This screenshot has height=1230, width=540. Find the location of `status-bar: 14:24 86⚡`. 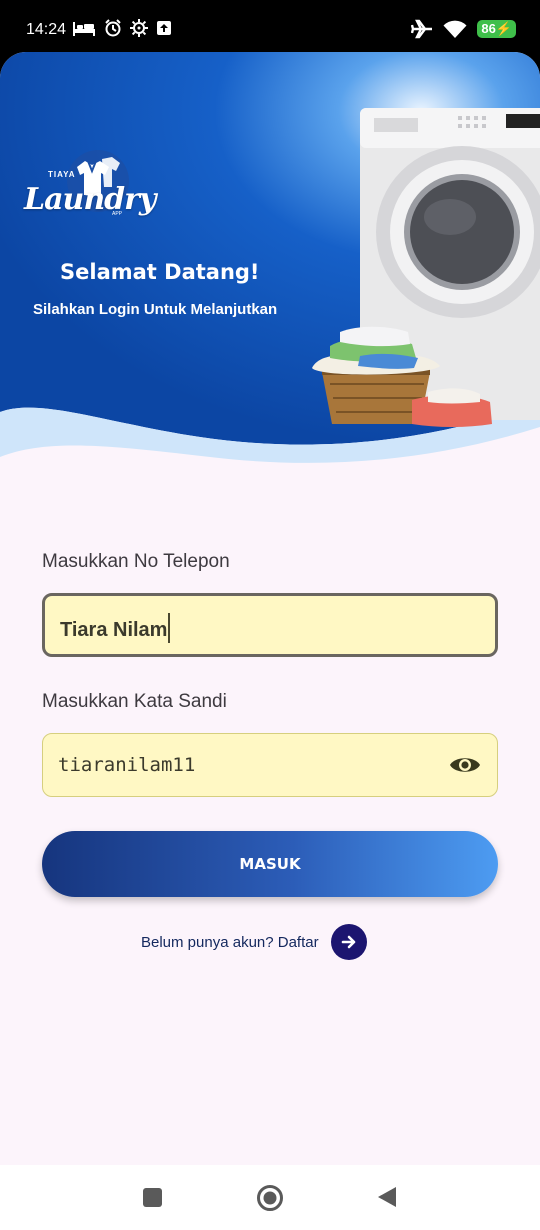

status-bar: 14:24 86⚡ is located at coordinates (270, 28).